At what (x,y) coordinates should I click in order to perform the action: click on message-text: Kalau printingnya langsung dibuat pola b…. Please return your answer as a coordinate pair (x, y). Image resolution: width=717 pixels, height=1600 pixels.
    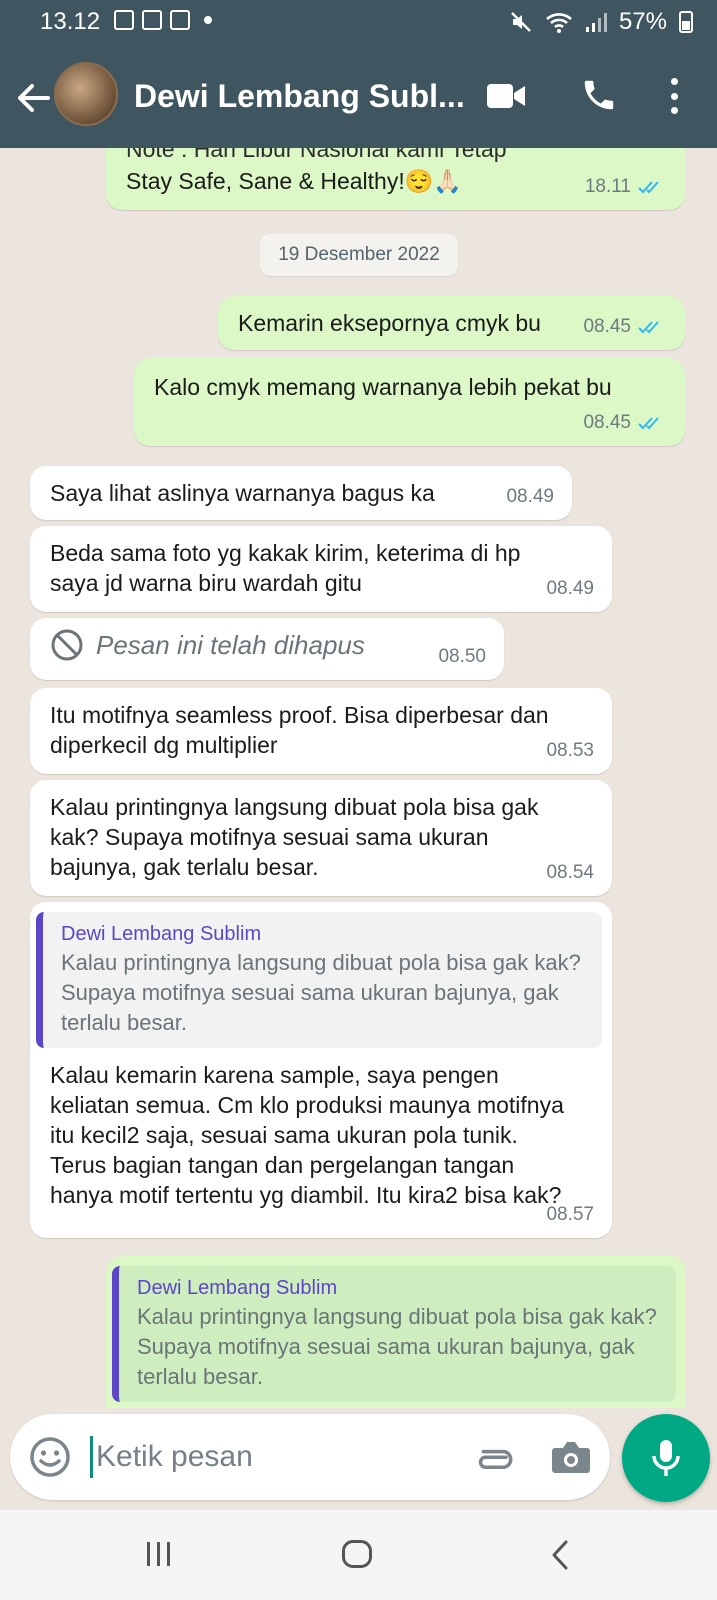
    Looking at the image, I should click on (294, 837).